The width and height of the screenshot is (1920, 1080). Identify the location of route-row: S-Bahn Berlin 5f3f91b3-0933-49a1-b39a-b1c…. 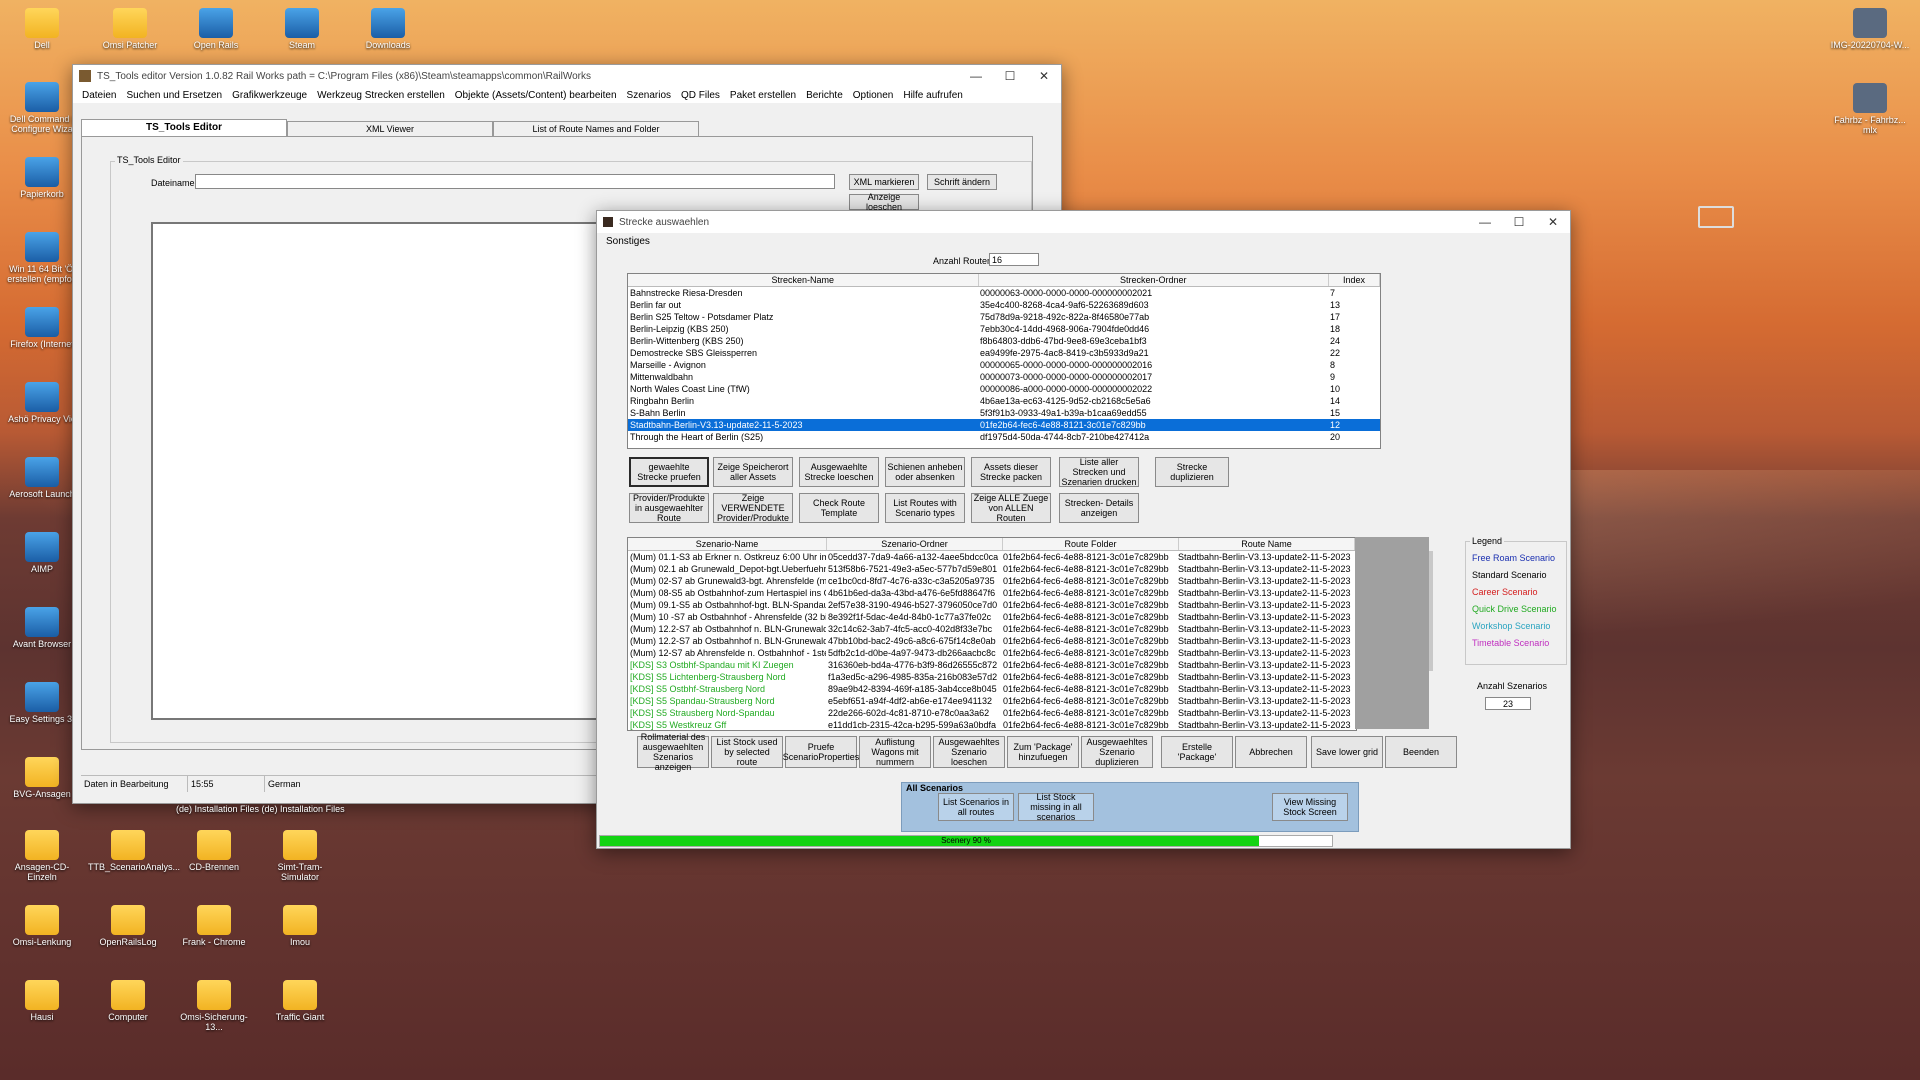
(1004, 413).